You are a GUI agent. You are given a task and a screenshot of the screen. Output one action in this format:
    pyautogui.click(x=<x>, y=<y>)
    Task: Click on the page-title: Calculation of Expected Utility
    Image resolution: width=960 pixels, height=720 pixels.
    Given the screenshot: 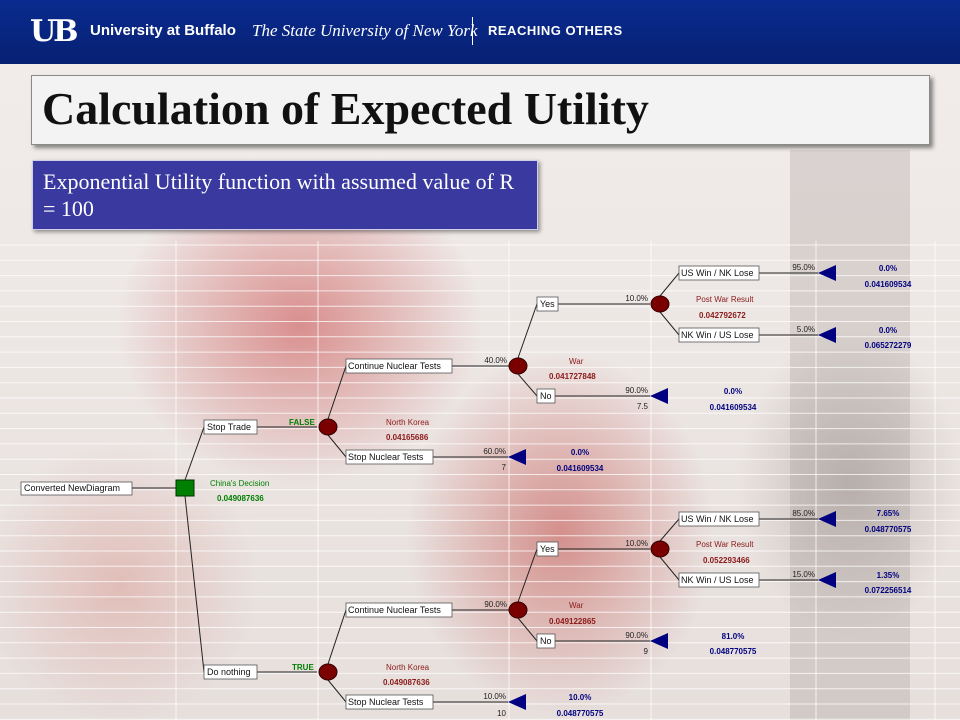 What is the action you would take?
    pyautogui.click(x=345, y=108)
    